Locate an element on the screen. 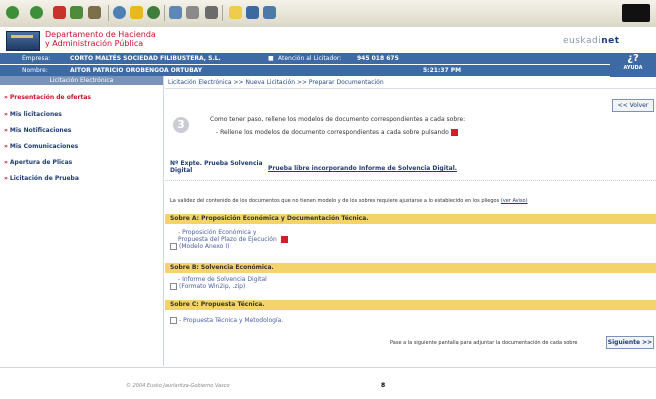  sobre-a-doc-line2-text: Propuesta del Plazo de Ejecución is located at coordinates (227, 239).